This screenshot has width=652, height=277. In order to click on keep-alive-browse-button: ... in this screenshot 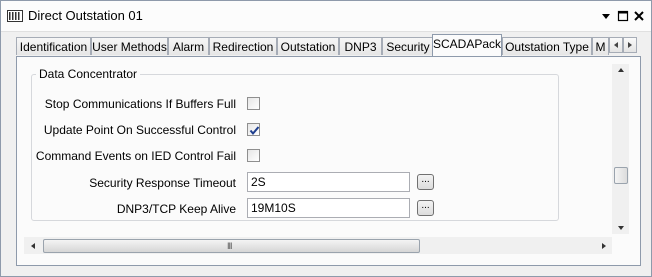, I will do `click(425, 208)`.